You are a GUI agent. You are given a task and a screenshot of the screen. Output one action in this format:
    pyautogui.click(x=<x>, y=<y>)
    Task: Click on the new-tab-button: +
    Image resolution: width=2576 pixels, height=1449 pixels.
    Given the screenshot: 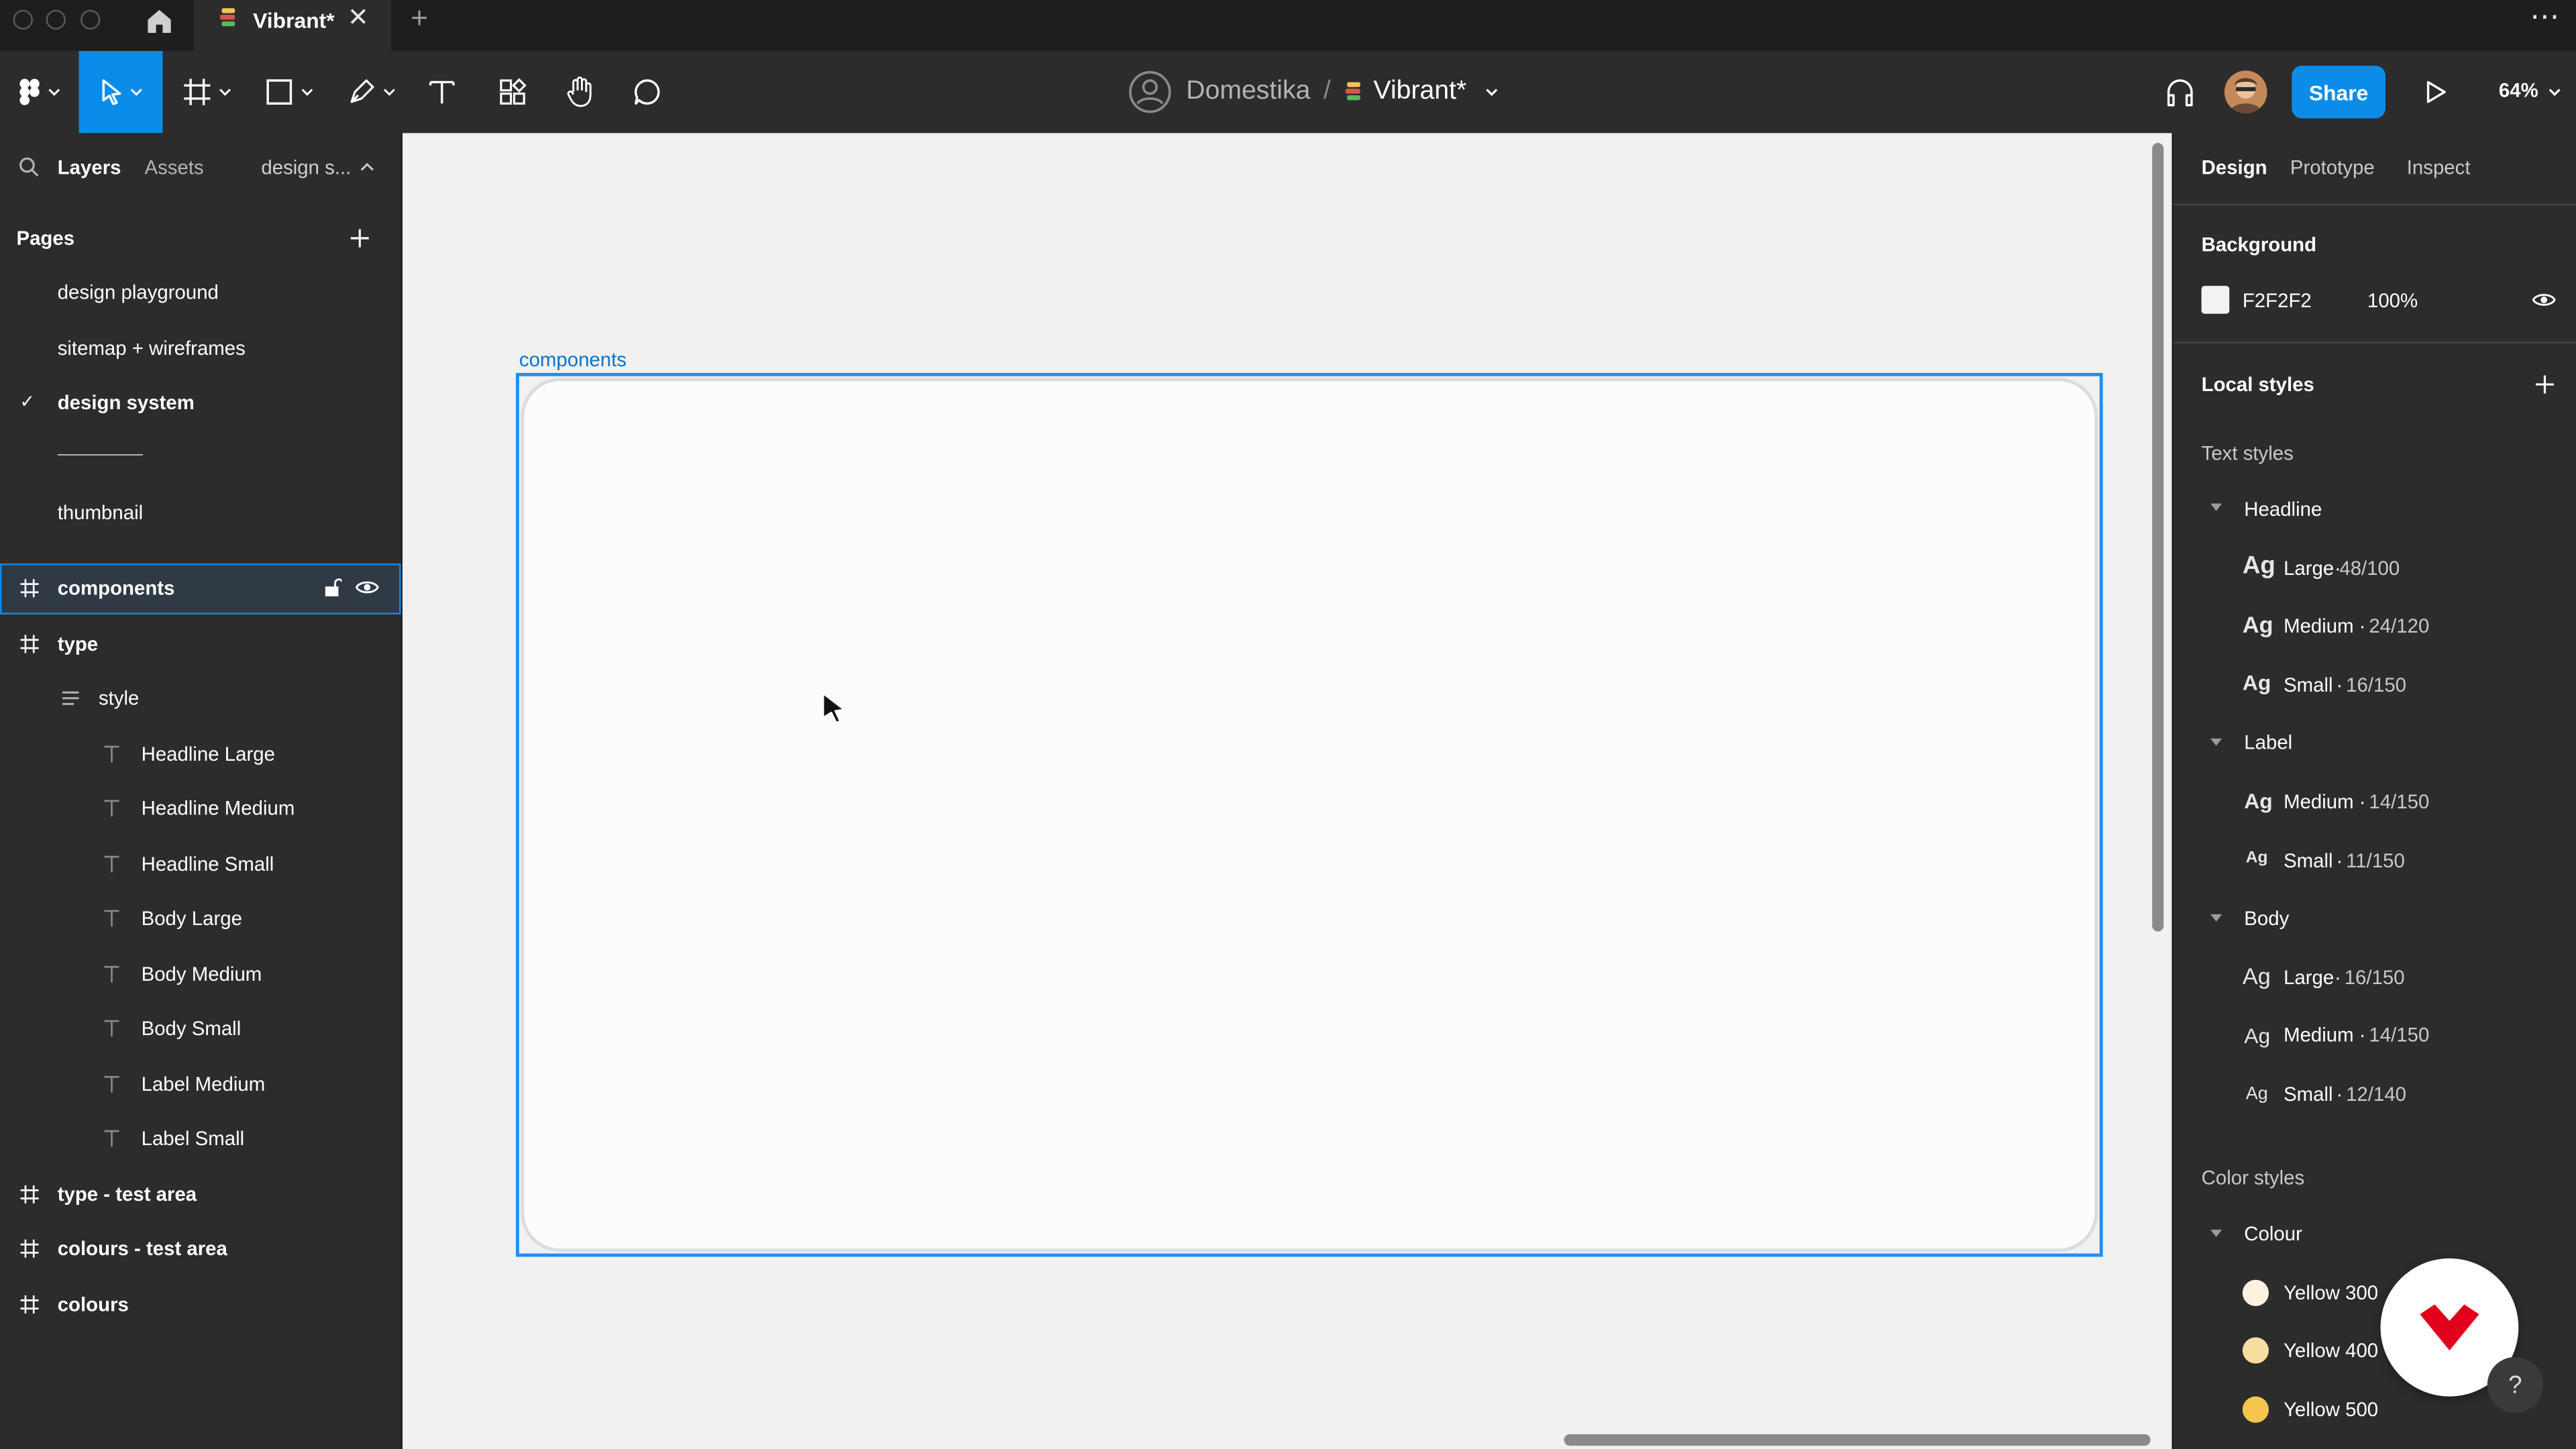 What is the action you would take?
    pyautogui.click(x=419, y=18)
    